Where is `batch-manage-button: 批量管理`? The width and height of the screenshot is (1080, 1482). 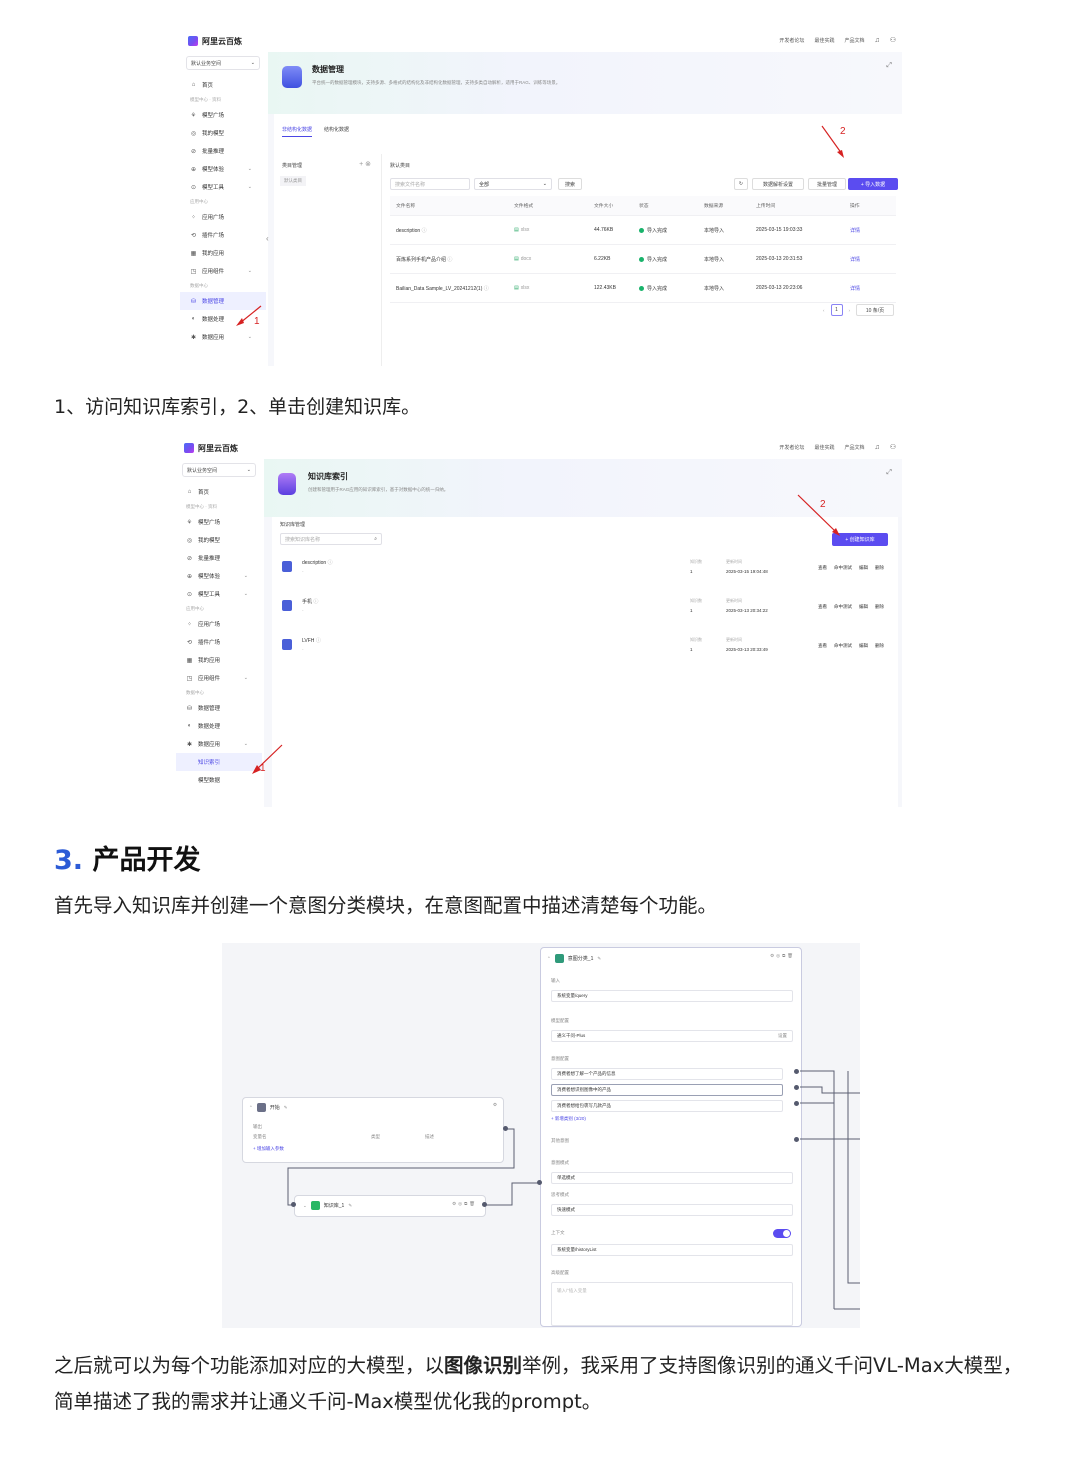 batch-manage-button: 批量管理 is located at coordinates (827, 184).